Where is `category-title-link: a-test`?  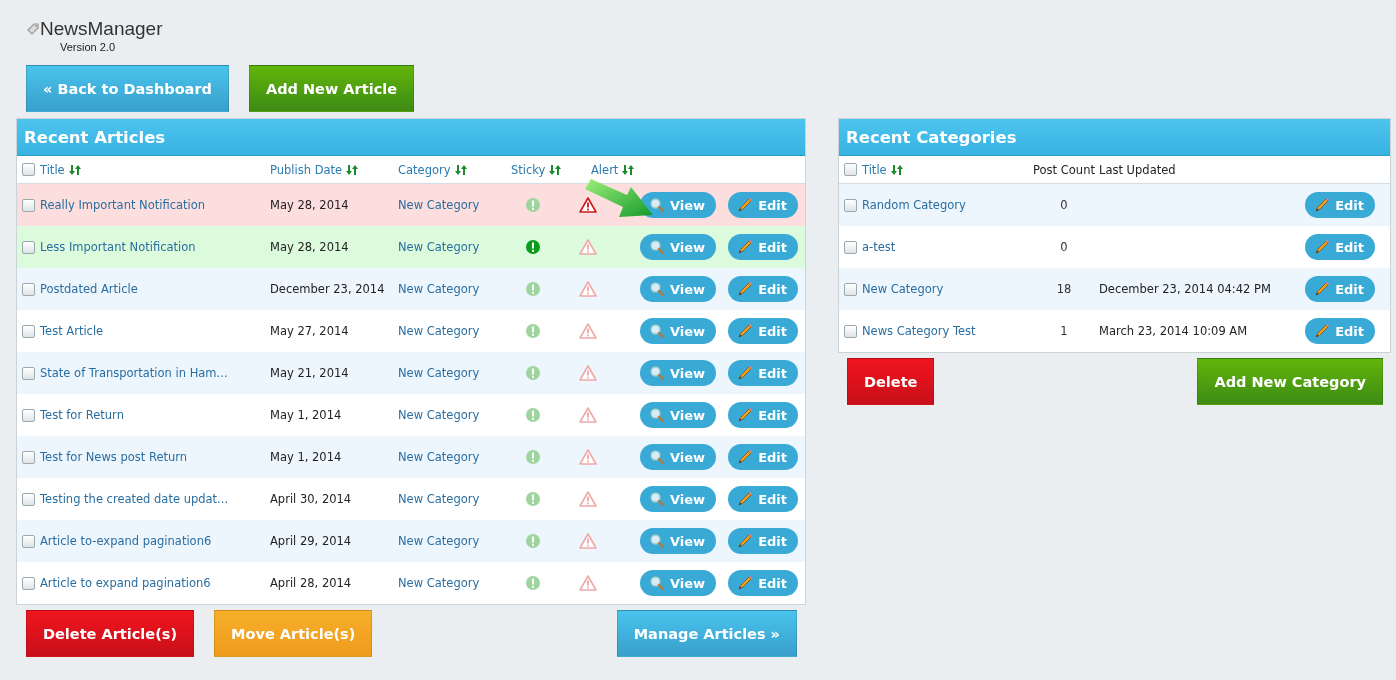
category-title-link: a-test is located at coordinates (879, 247).